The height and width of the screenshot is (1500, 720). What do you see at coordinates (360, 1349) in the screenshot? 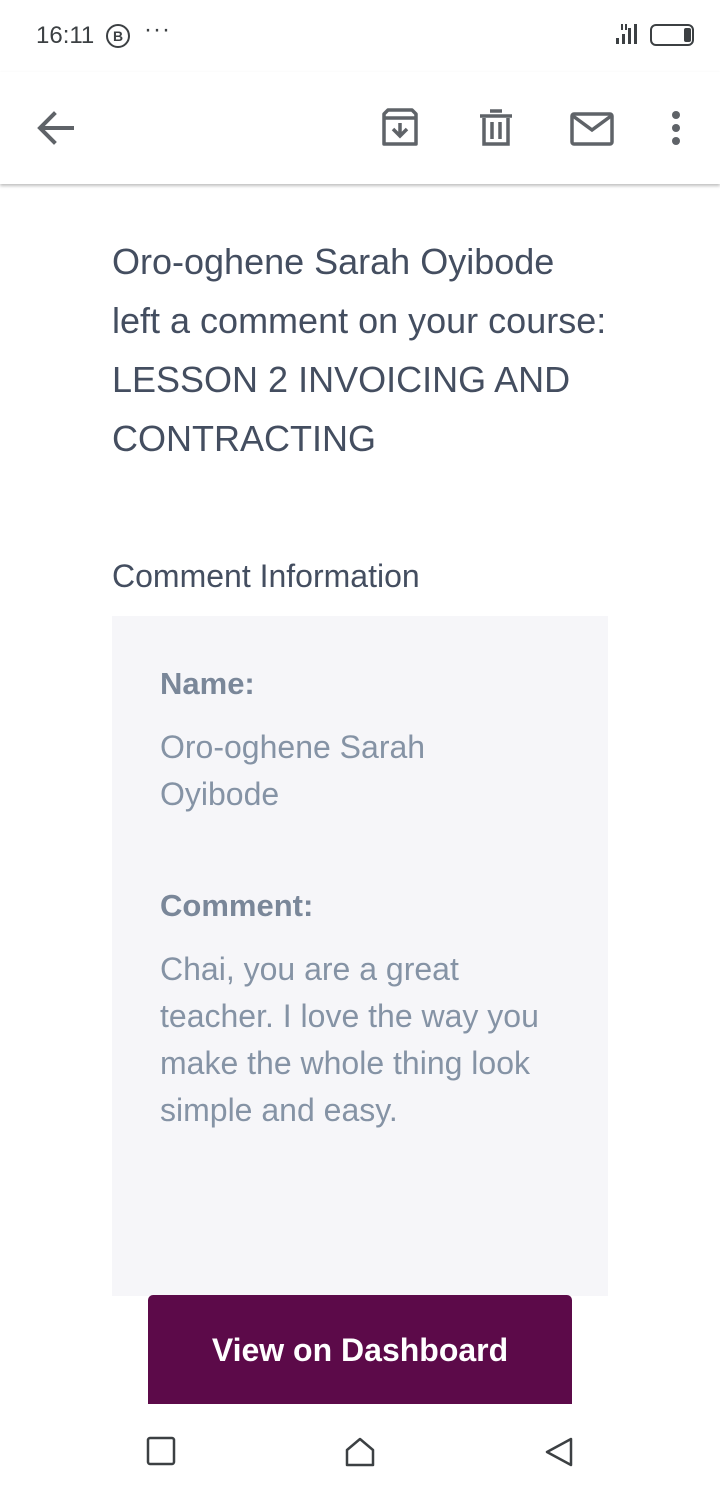
I see `view-on-dashboard-button: View on Dashboard` at bounding box center [360, 1349].